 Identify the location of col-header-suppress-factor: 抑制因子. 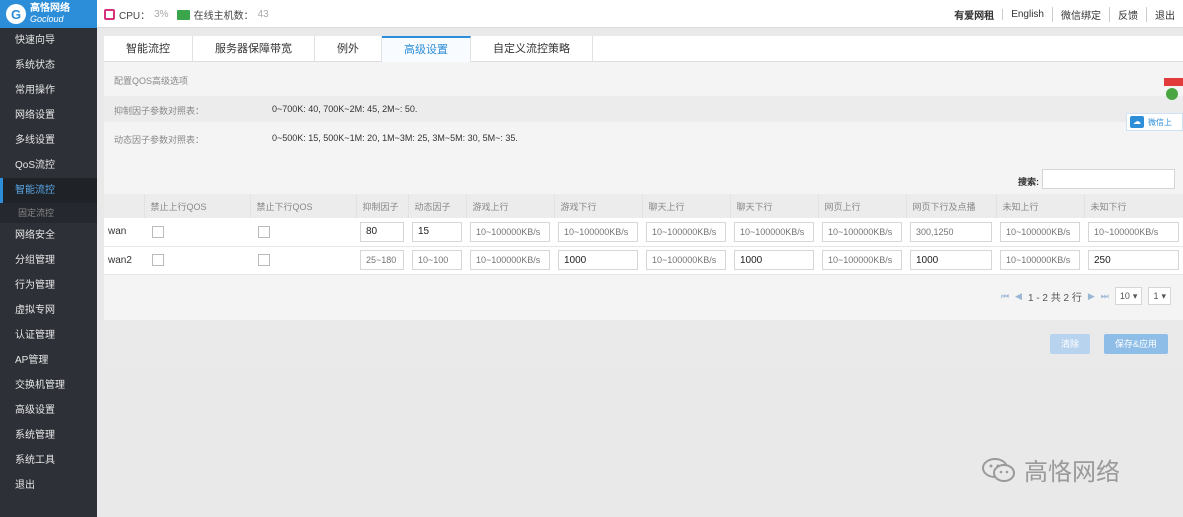
(382, 206).